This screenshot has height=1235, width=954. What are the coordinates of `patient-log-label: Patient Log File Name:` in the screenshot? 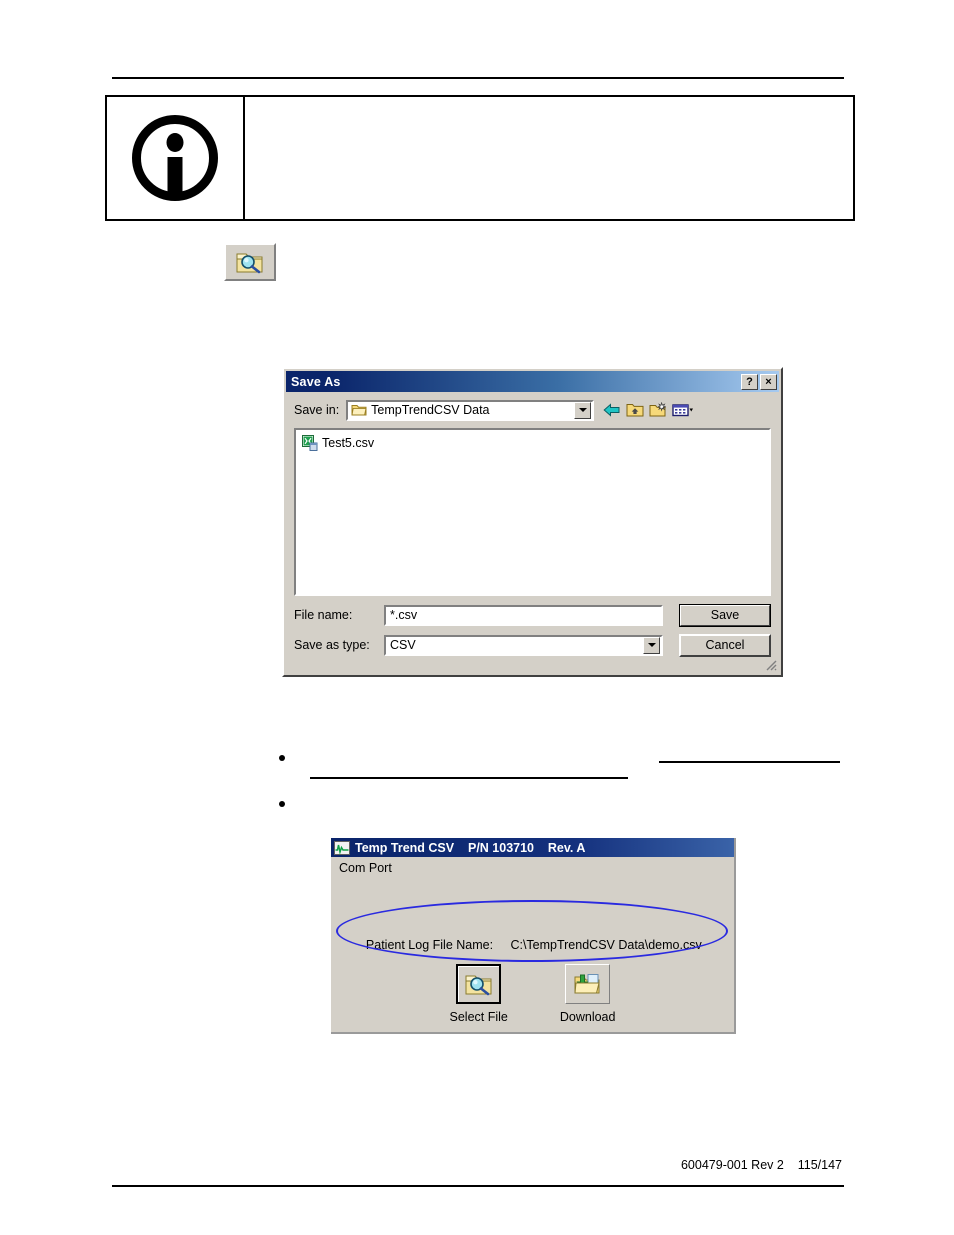 It's located at (429, 945).